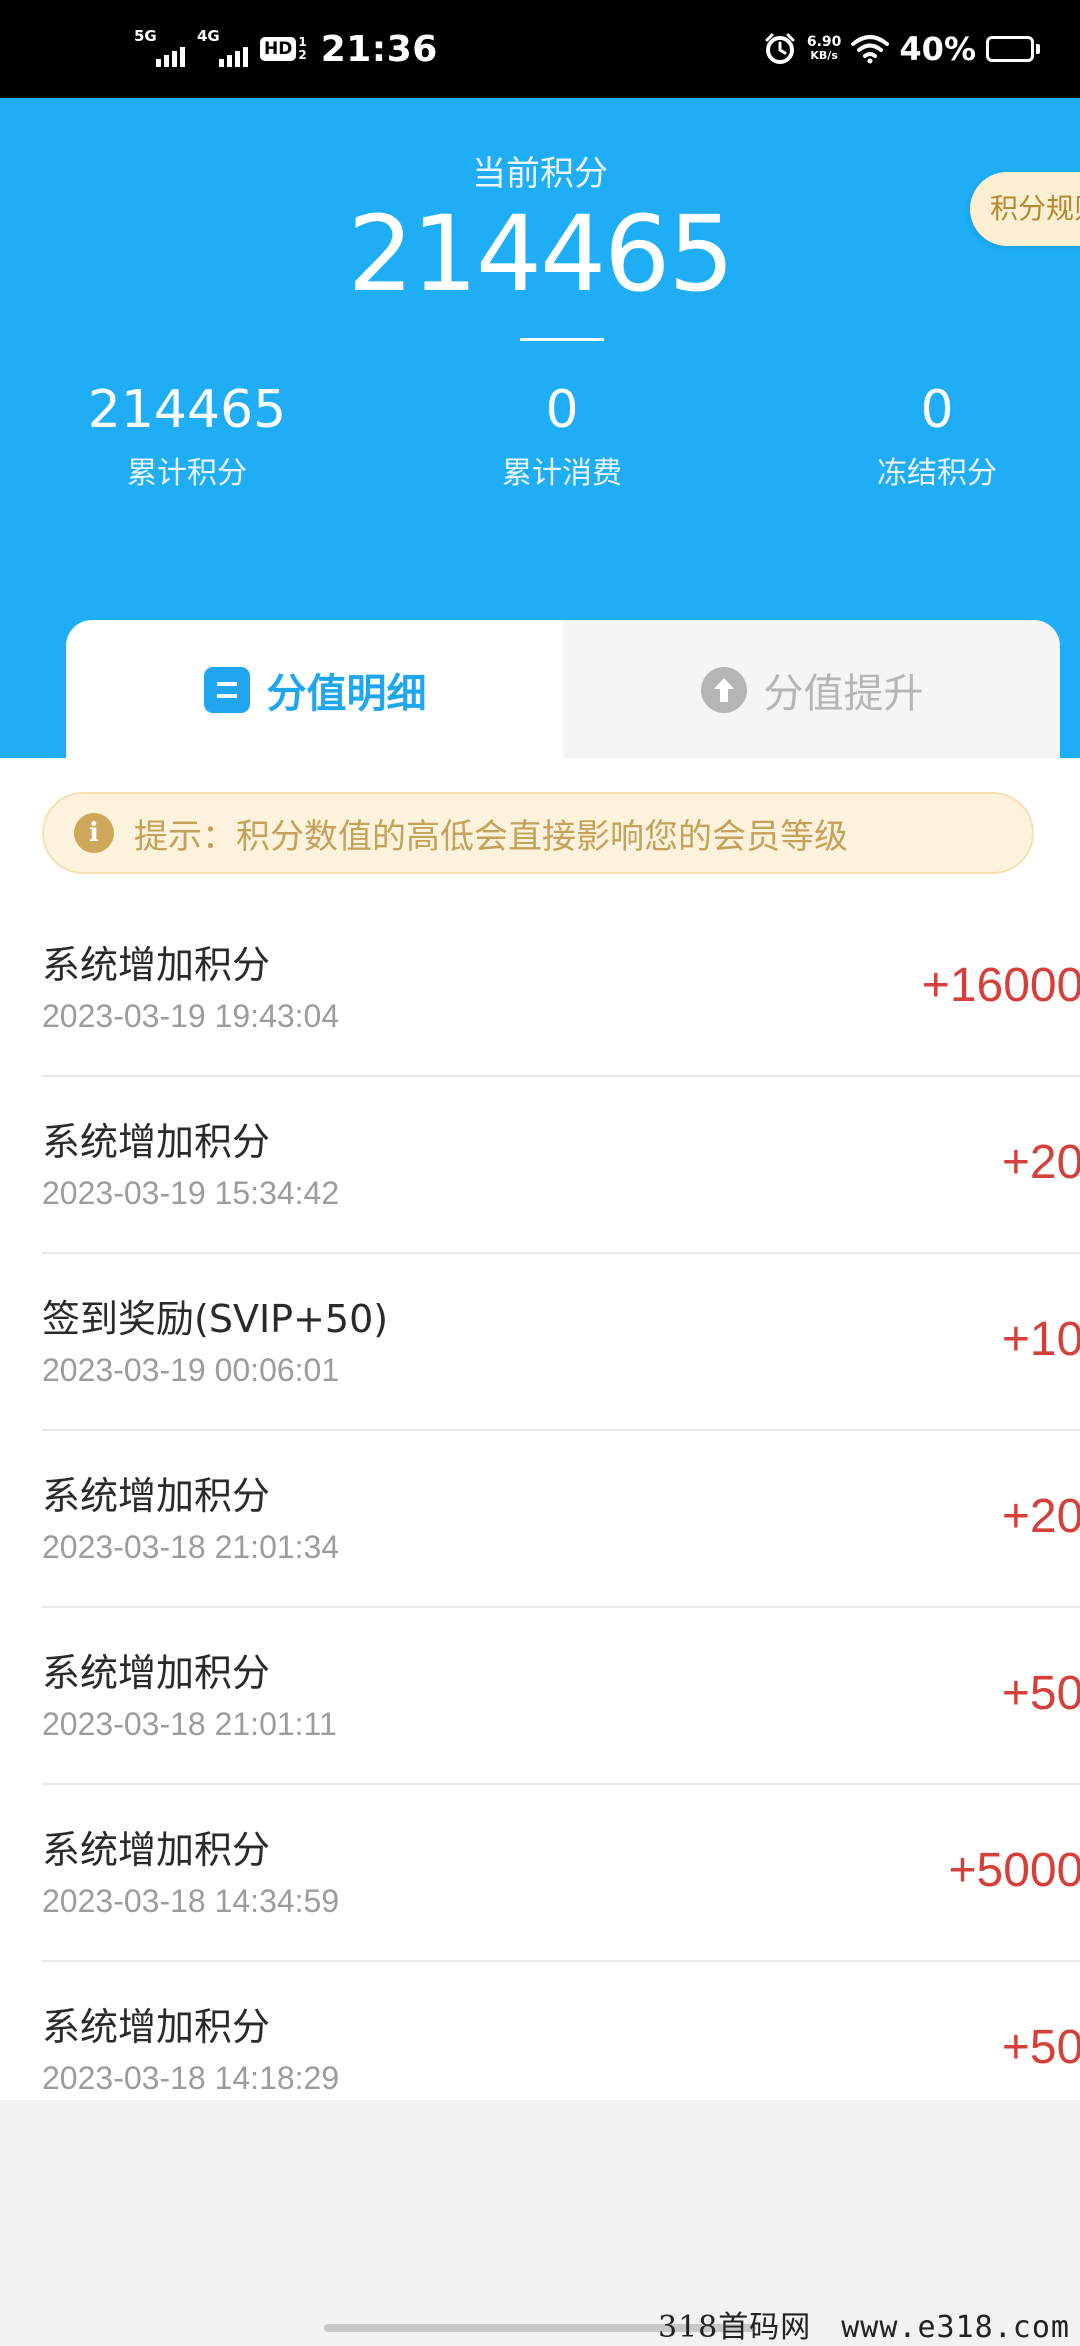 The width and height of the screenshot is (1080, 2346). I want to click on tab-label: 分值明细, so click(346, 694).